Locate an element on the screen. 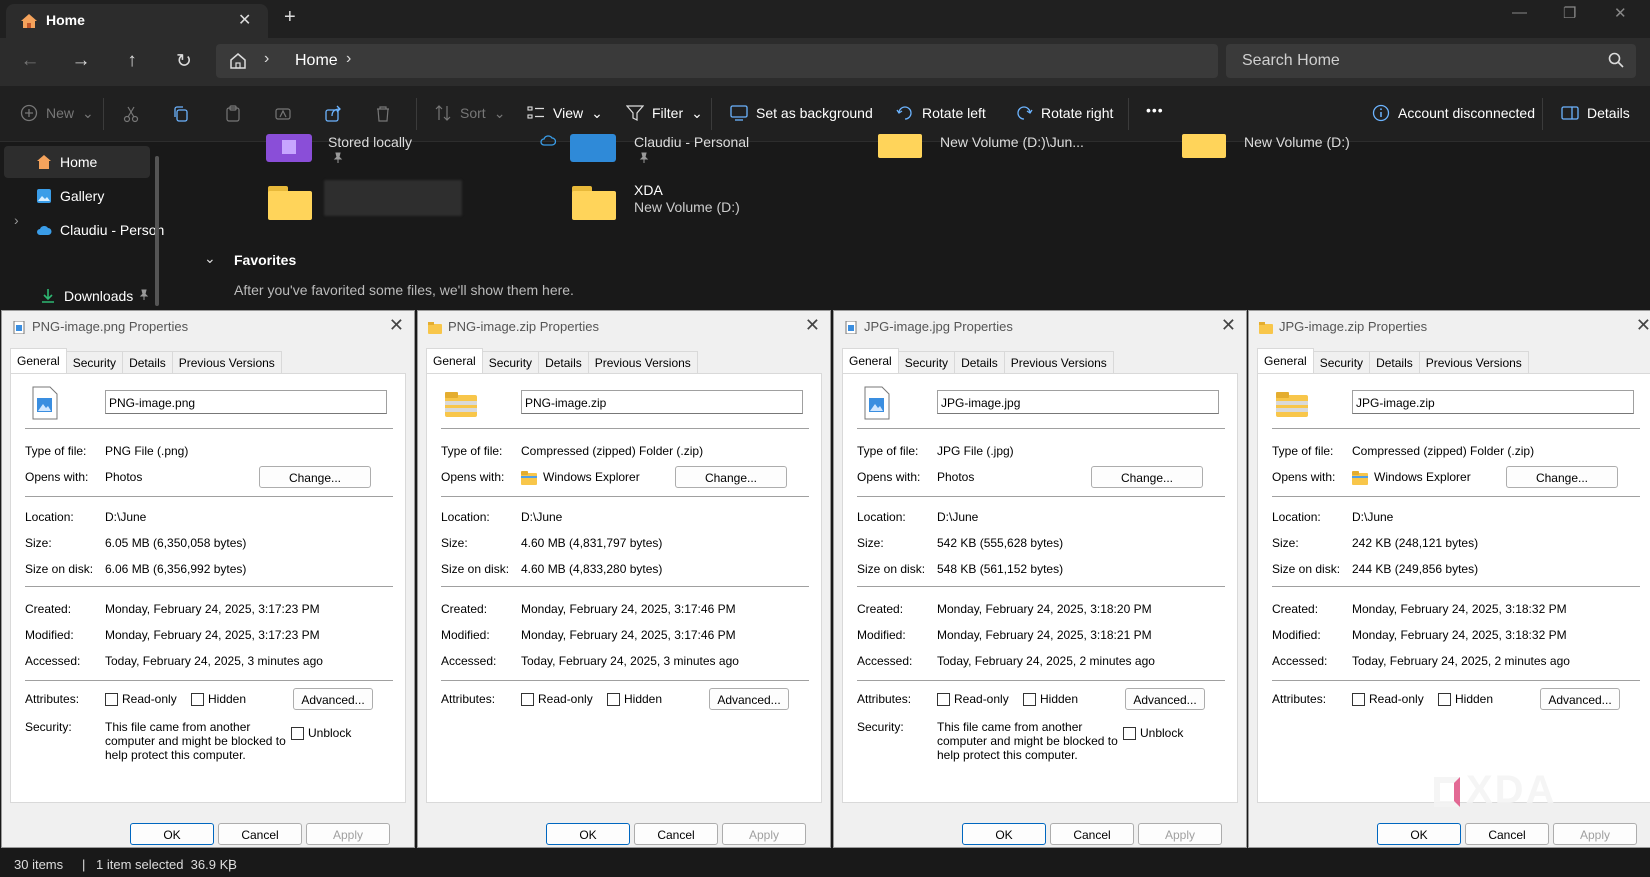 The height and width of the screenshot is (877, 1650). sort-button: Sort ⌄ is located at coordinates (469, 113).